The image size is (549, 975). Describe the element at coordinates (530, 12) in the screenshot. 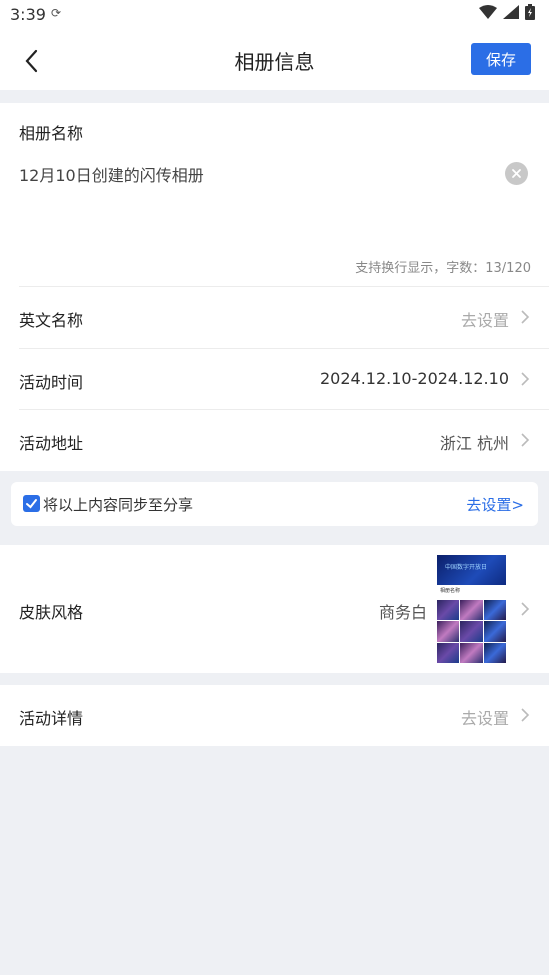

I see `battery-icon` at that location.